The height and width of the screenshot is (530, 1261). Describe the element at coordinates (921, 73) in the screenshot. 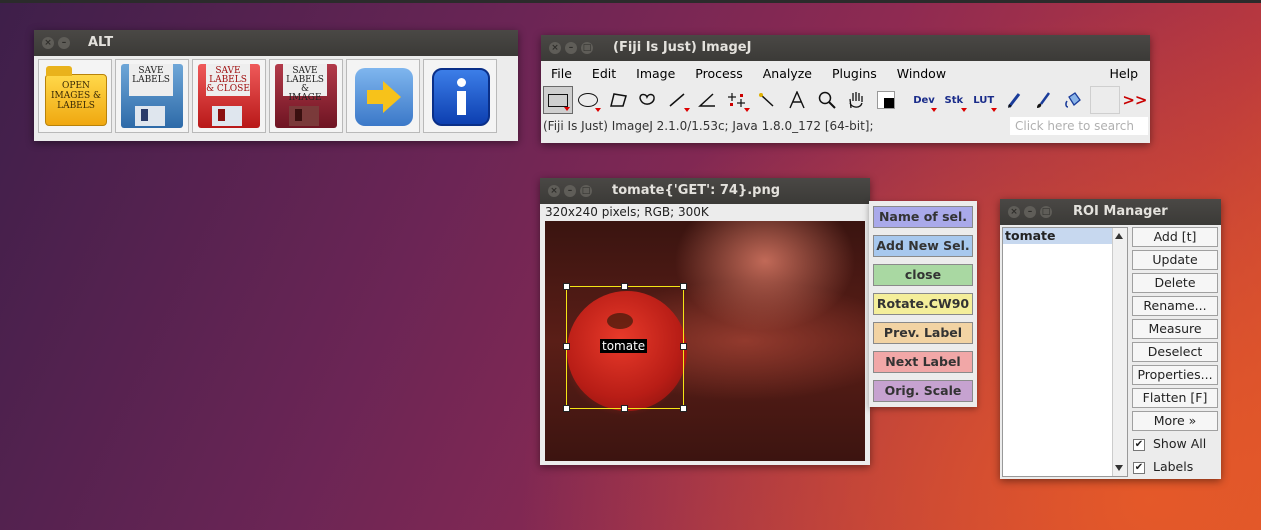

I see `menu-window: Window` at that location.